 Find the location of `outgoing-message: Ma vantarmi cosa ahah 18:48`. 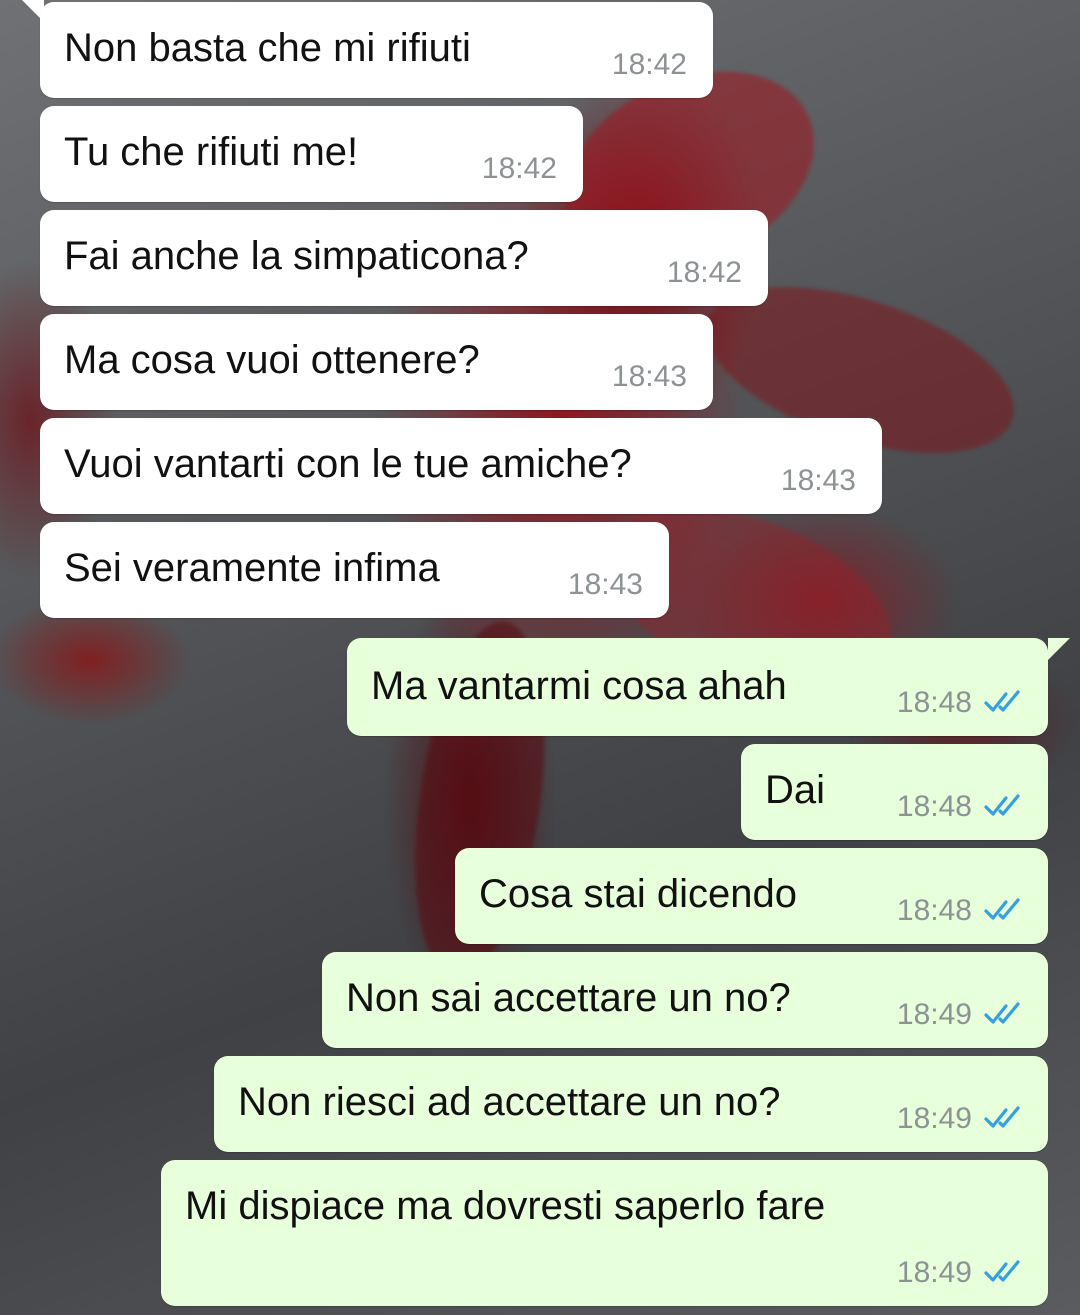

outgoing-message: Ma vantarmi cosa ahah 18:48 is located at coordinates (697, 687).